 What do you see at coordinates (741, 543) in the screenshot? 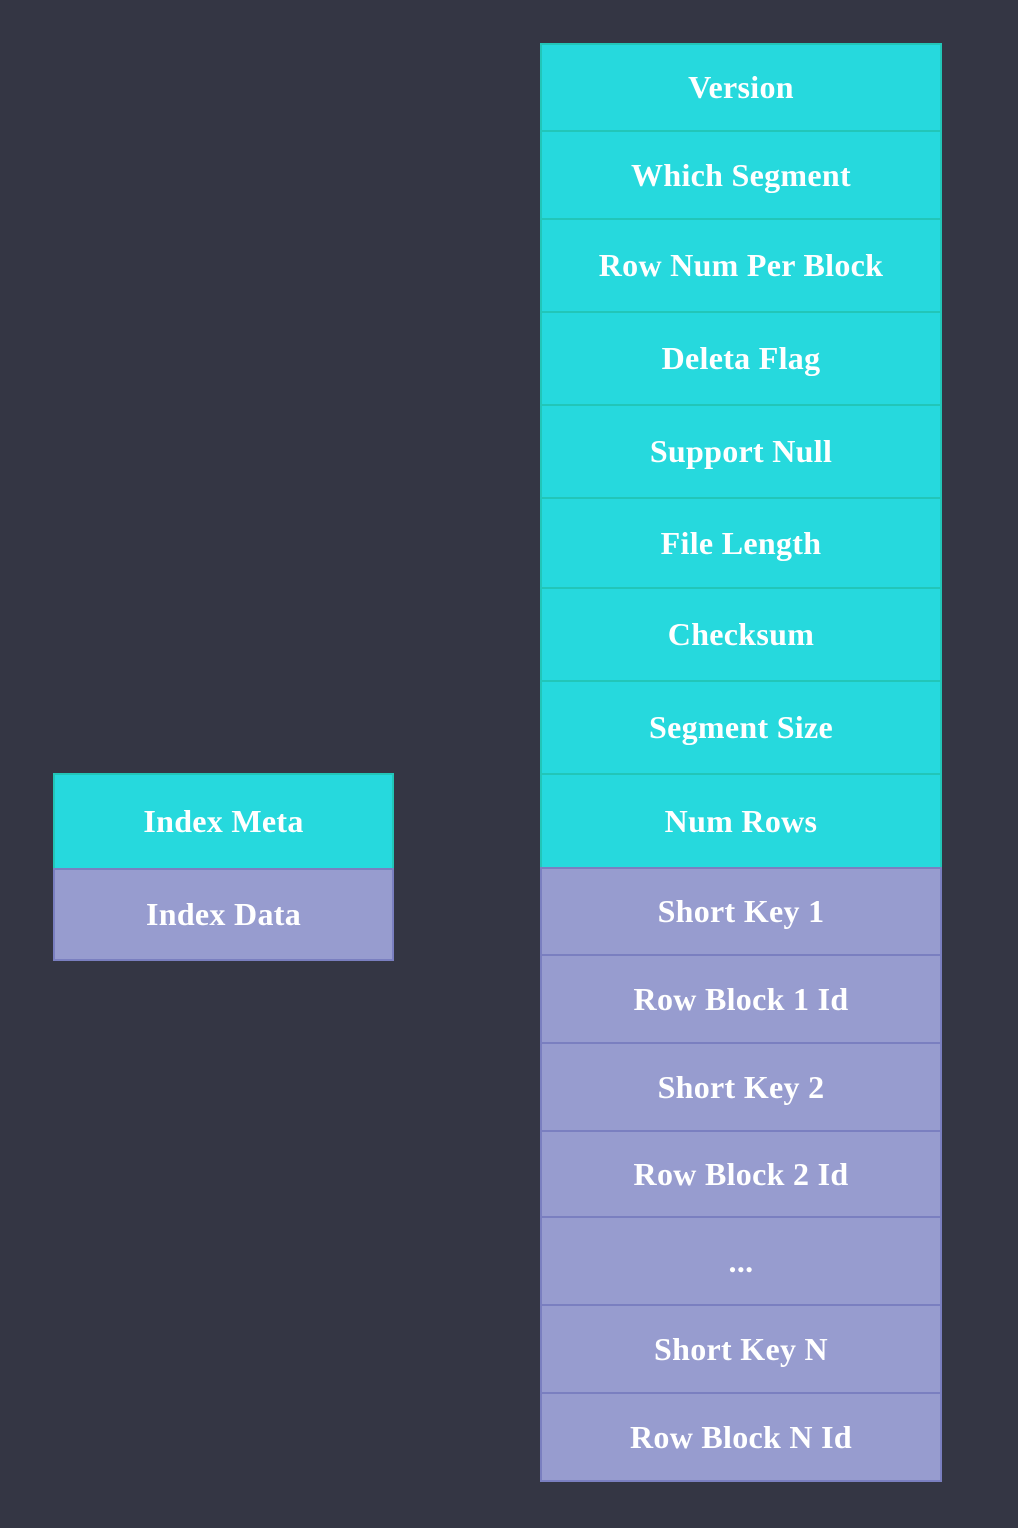
I see `meta-field-5: File Length` at bounding box center [741, 543].